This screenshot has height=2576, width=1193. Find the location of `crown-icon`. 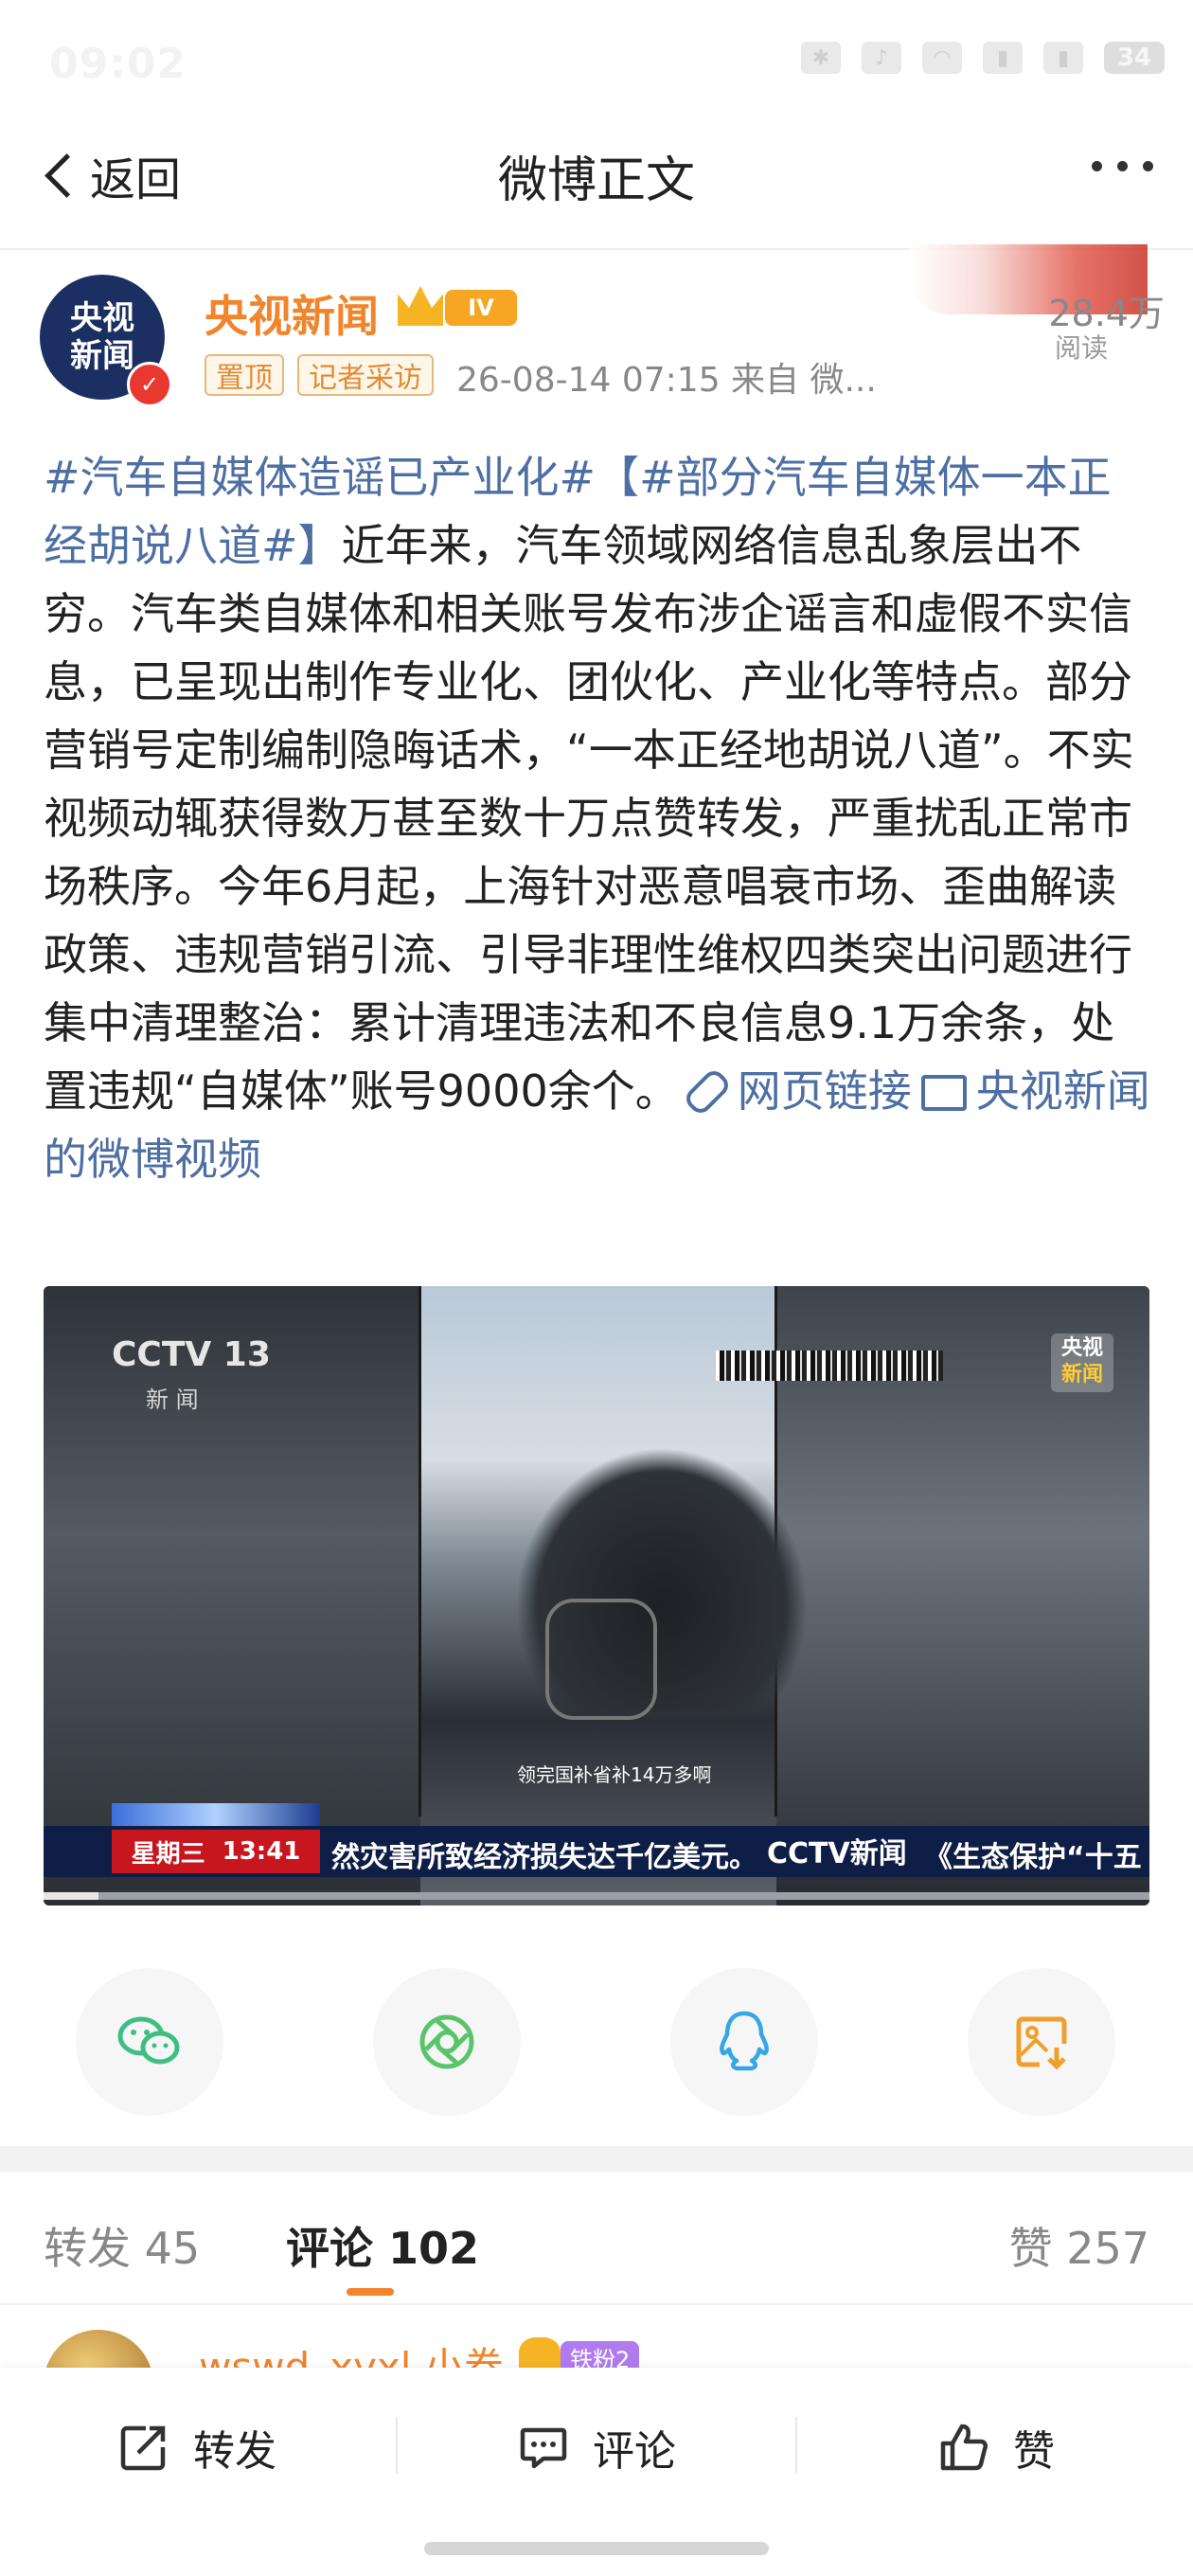

crown-icon is located at coordinates (420, 306).